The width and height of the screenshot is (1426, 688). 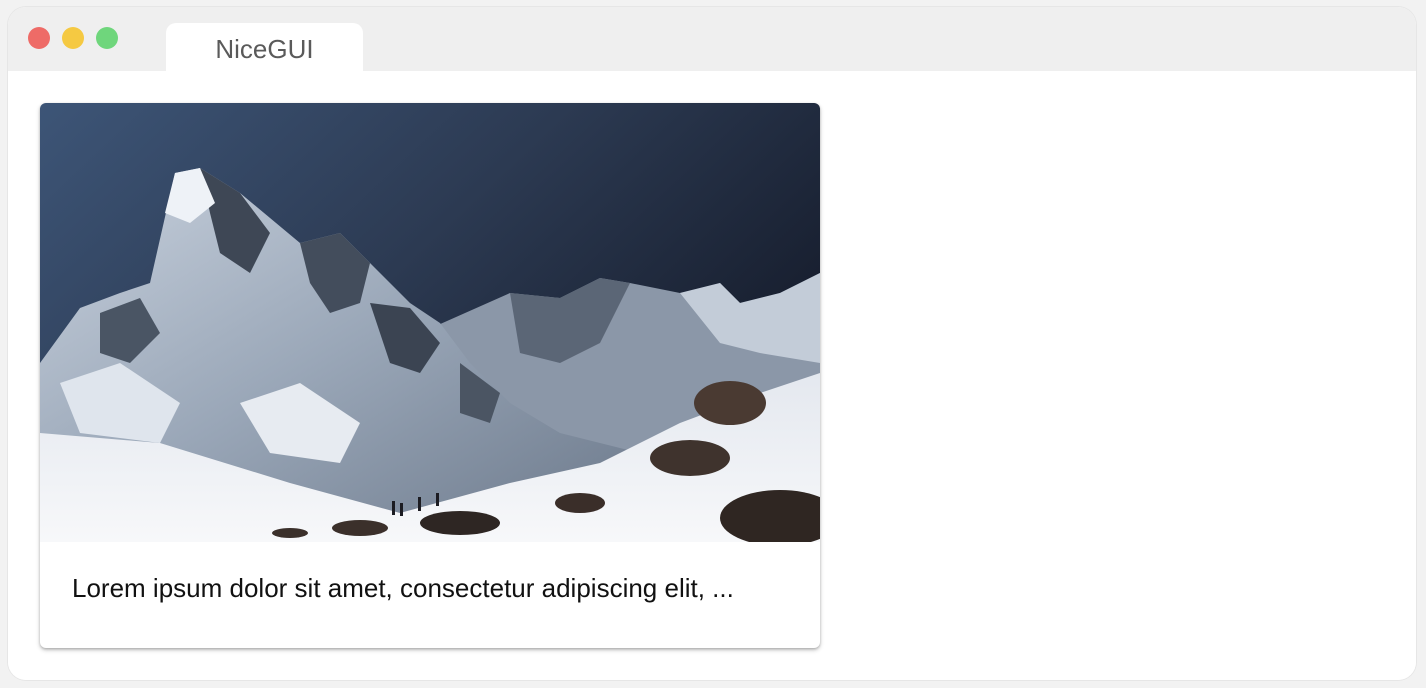 What do you see at coordinates (712, 39) in the screenshot?
I see `title-bar: NiceGUI` at bounding box center [712, 39].